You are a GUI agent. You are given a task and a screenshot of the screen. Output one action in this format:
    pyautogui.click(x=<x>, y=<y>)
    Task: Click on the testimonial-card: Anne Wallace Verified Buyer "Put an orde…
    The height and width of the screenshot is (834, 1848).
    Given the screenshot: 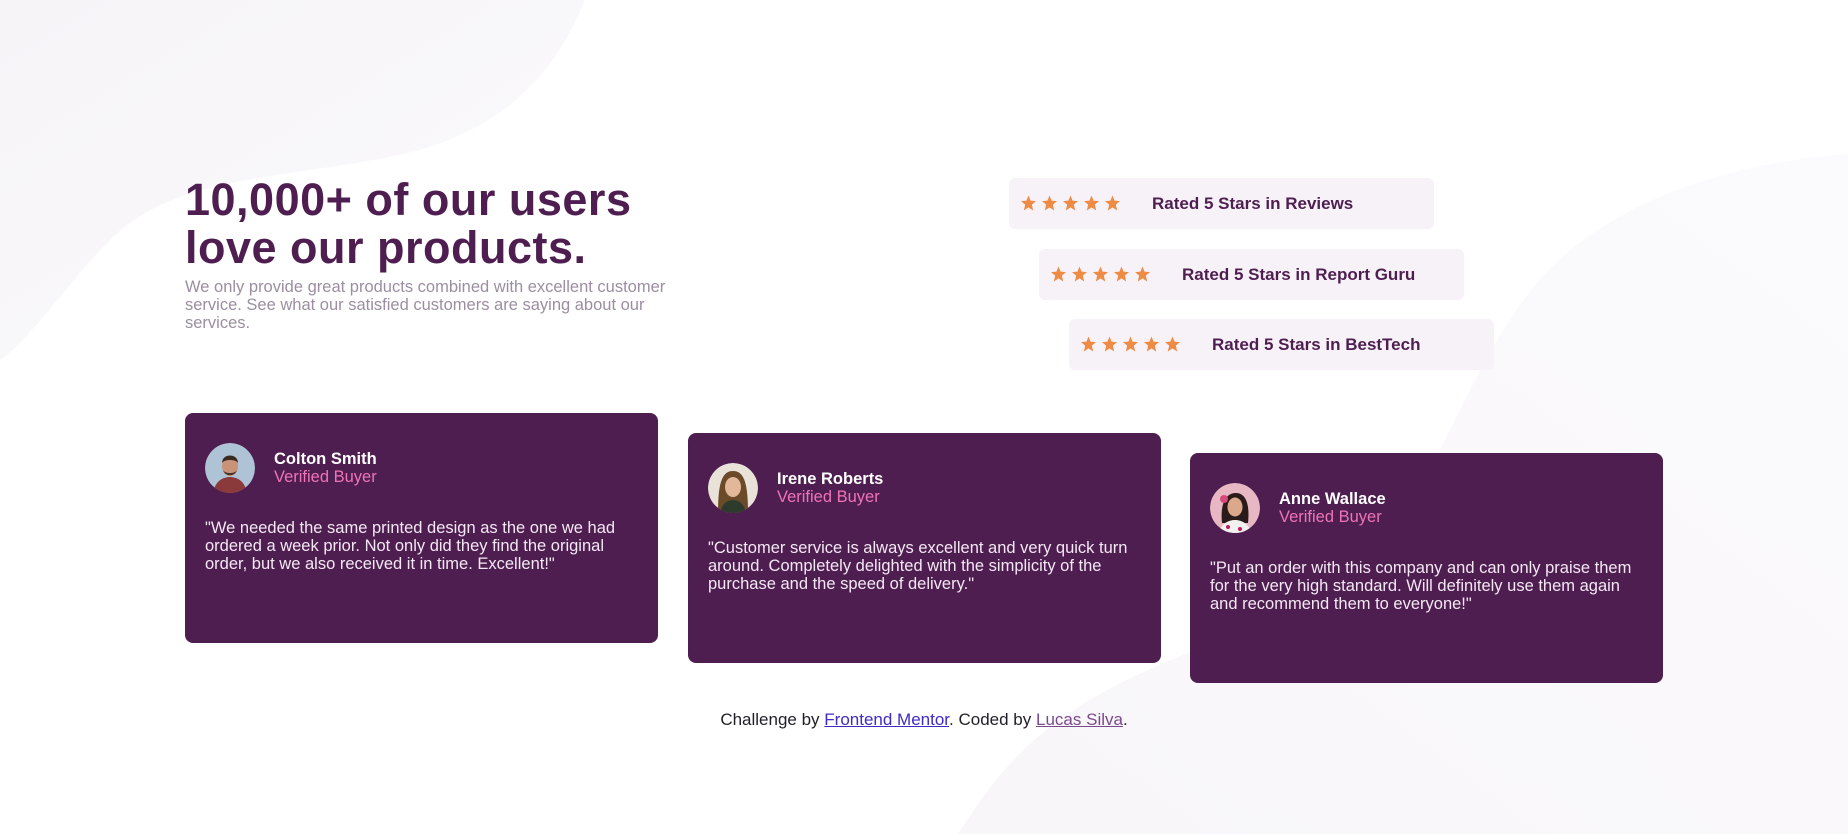 What is the action you would take?
    pyautogui.click(x=1426, y=568)
    